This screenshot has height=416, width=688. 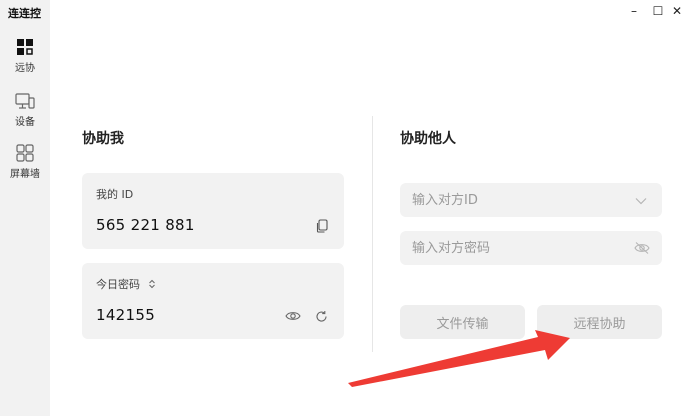 I want to click on refresh-password-button, so click(x=321, y=316).